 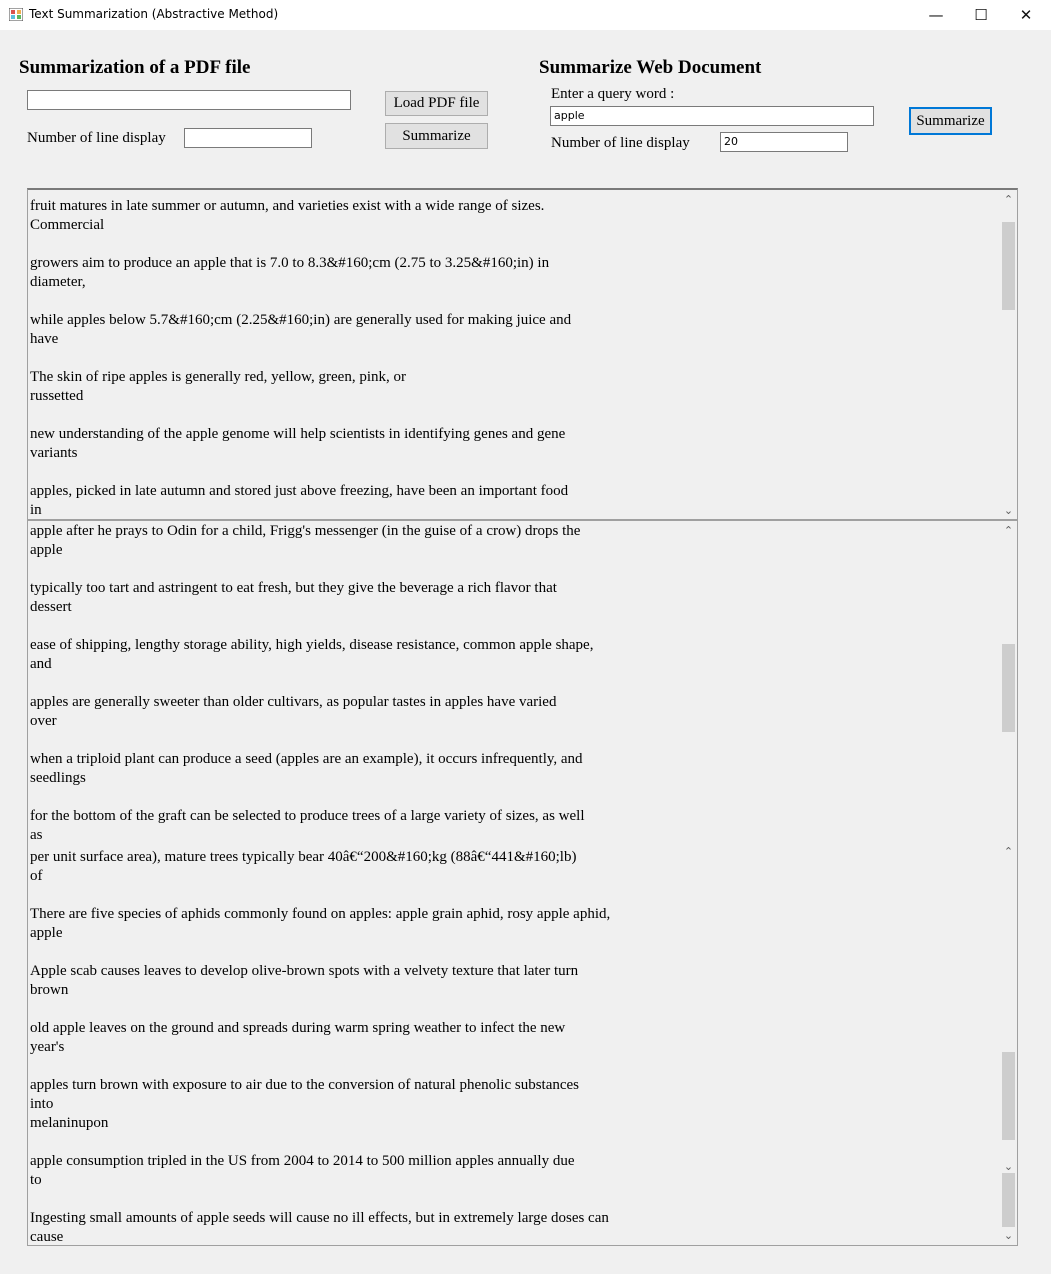 What do you see at coordinates (36, 876) in the screenshot?
I see `summary-line: of` at bounding box center [36, 876].